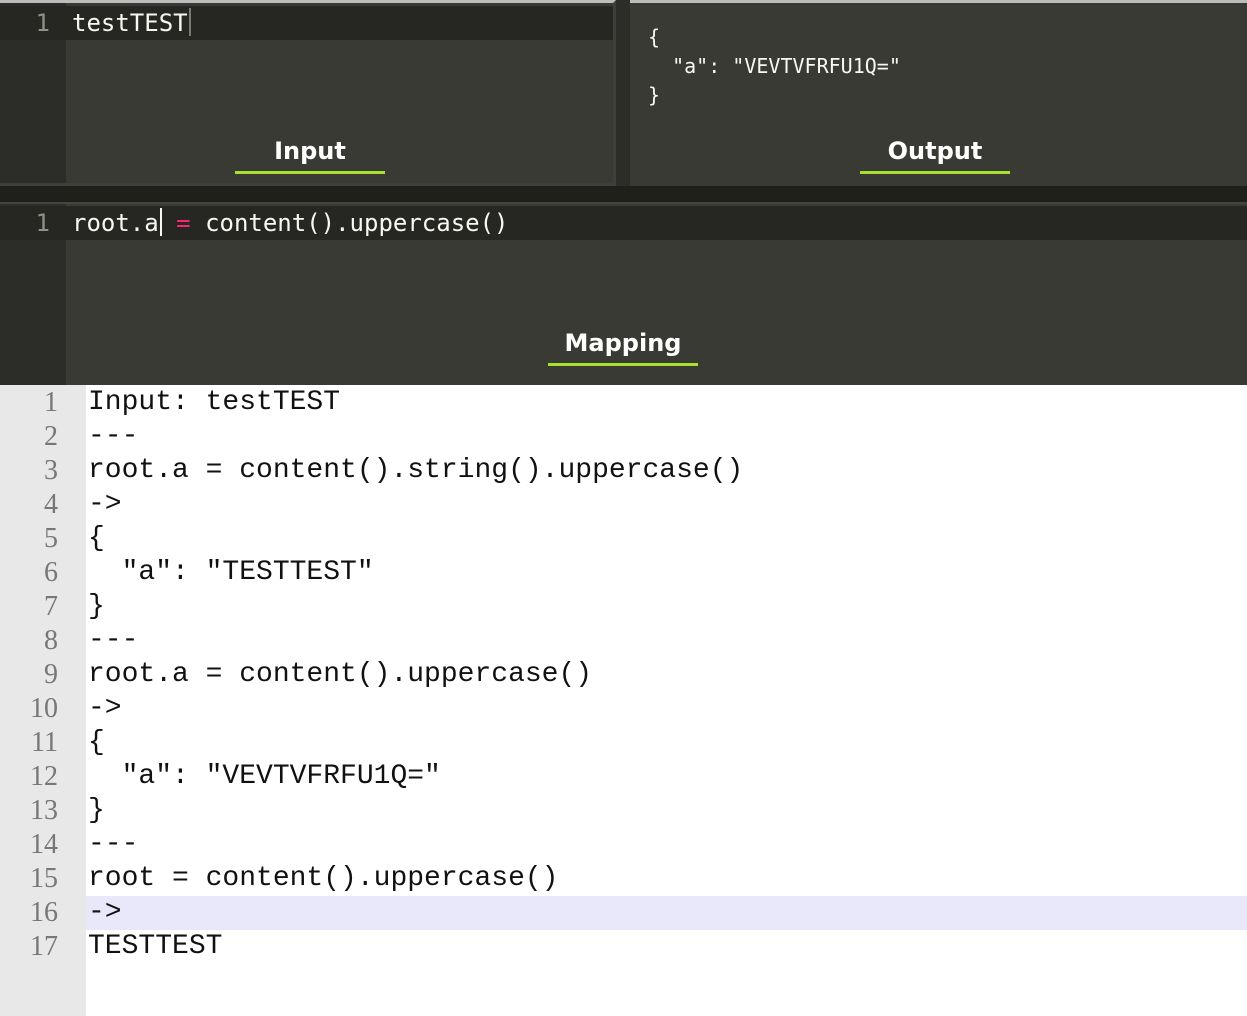 This screenshot has height=1016, width=1247. What do you see at coordinates (416, 470) in the screenshot?
I see `document-line-text: root.a = content().string().uppercase()` at bounding box center [416, 470].